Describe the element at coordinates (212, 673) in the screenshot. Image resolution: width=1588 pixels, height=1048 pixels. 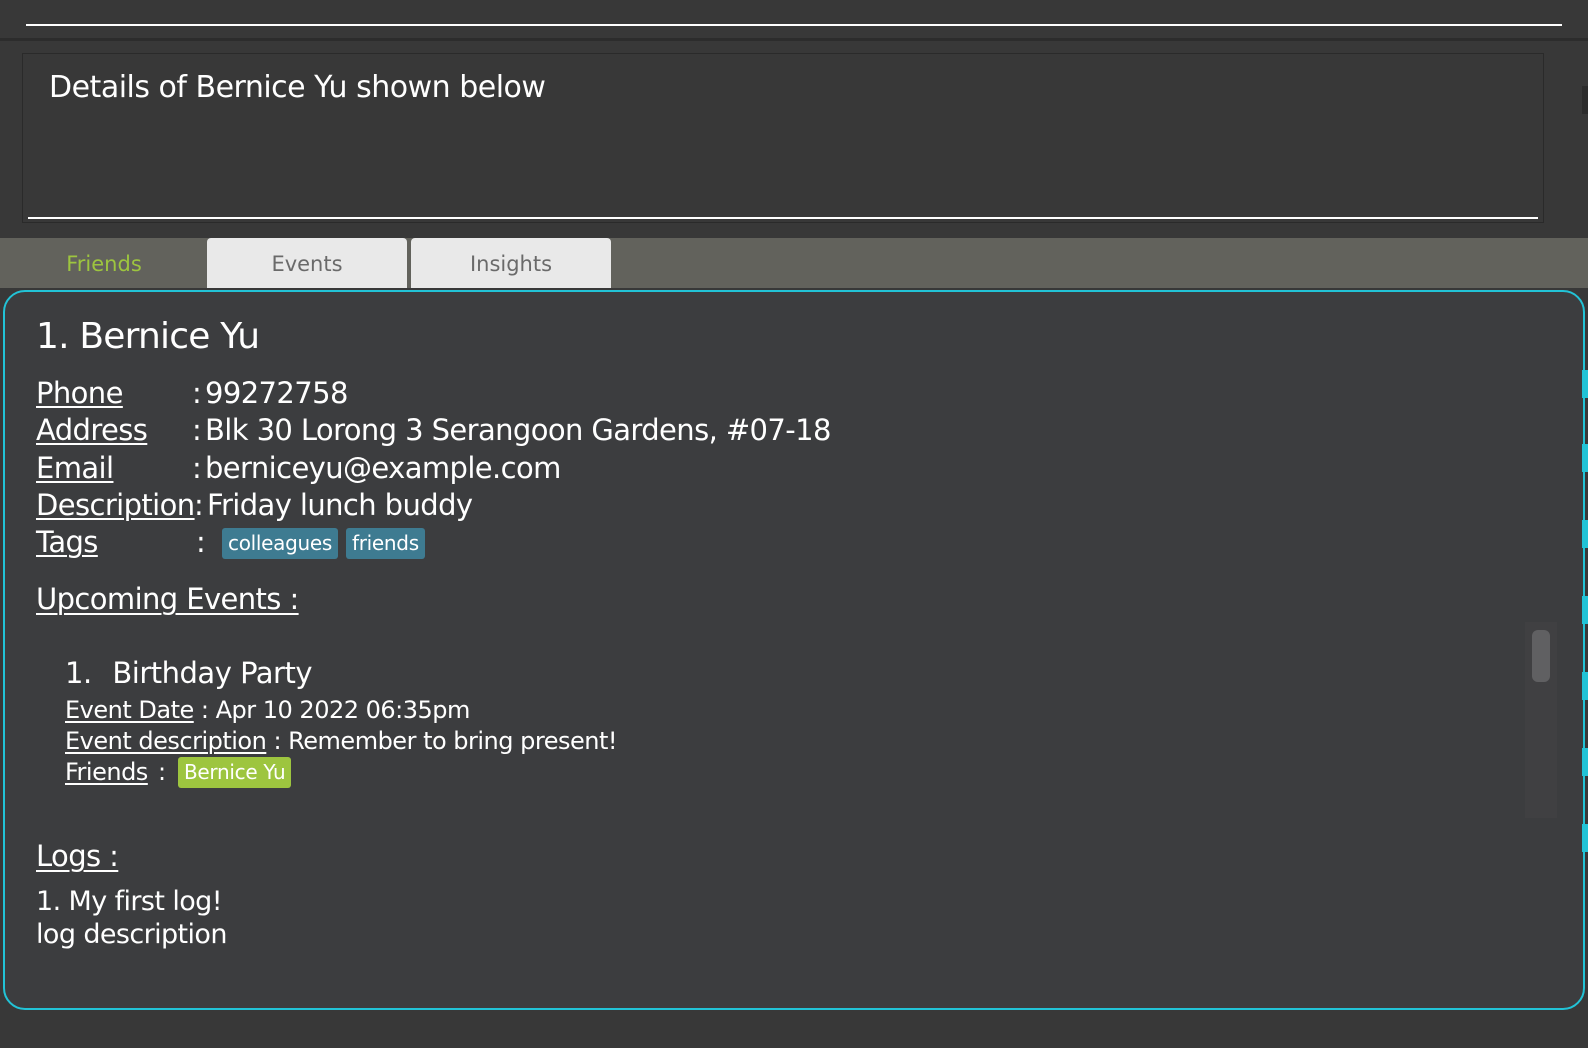
I see `event-name: Birthday Party` at that location.